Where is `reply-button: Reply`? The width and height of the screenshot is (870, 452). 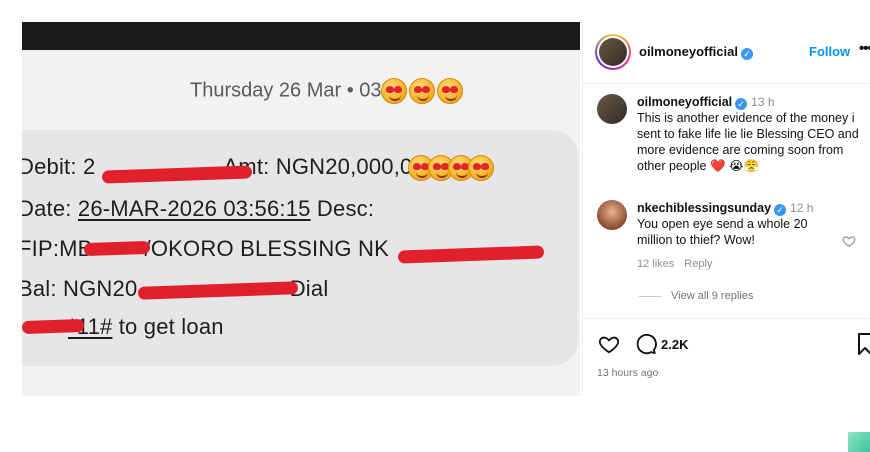 reply-button: Reply is located at coordinates (698, 264).